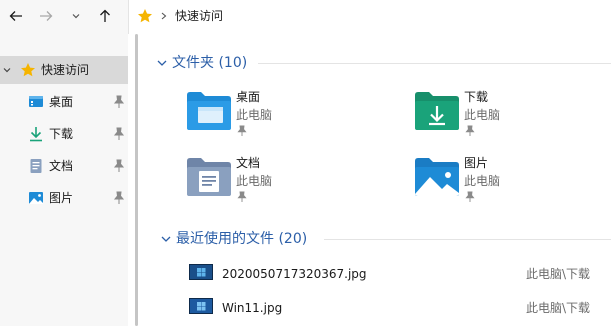 This screenshot has height=326, width=611. I want to click on folder-tile-pictures: 图片 此电脑, so click(512, 186).